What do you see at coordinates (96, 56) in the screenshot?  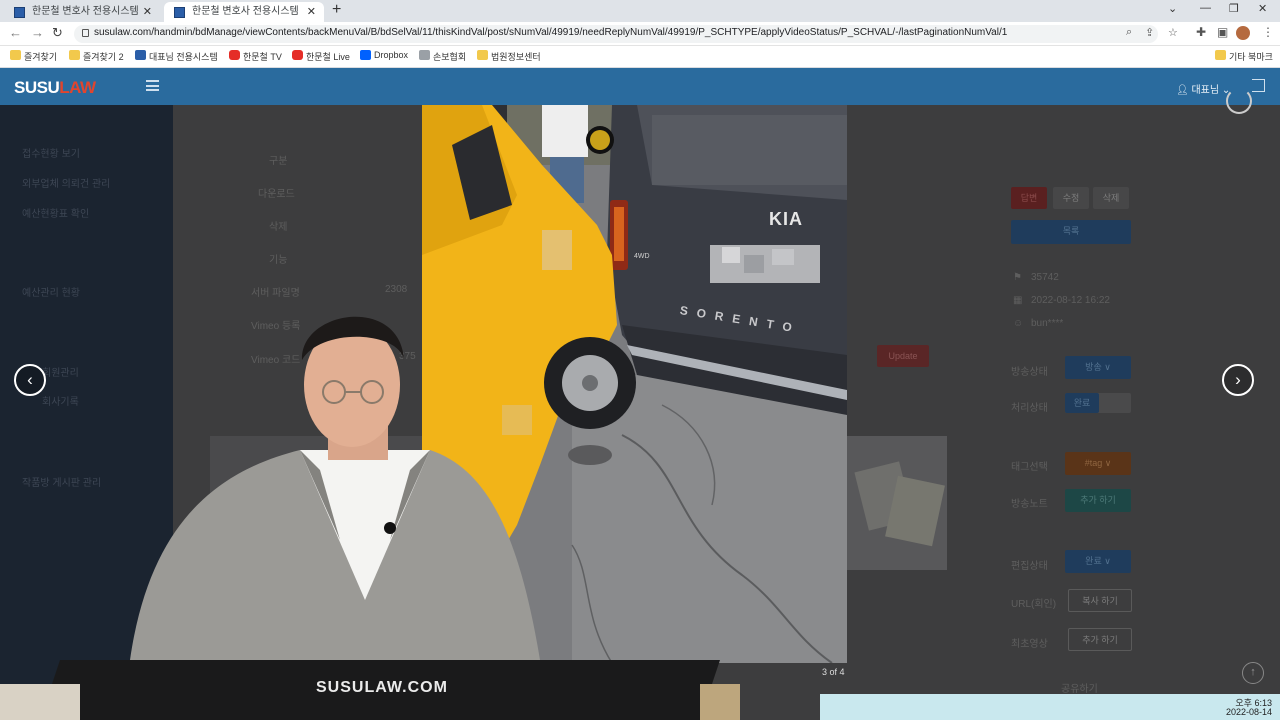 I see `bookmark-favorites-2: 즐겨찾기 2` at bounding box center [96, 56].